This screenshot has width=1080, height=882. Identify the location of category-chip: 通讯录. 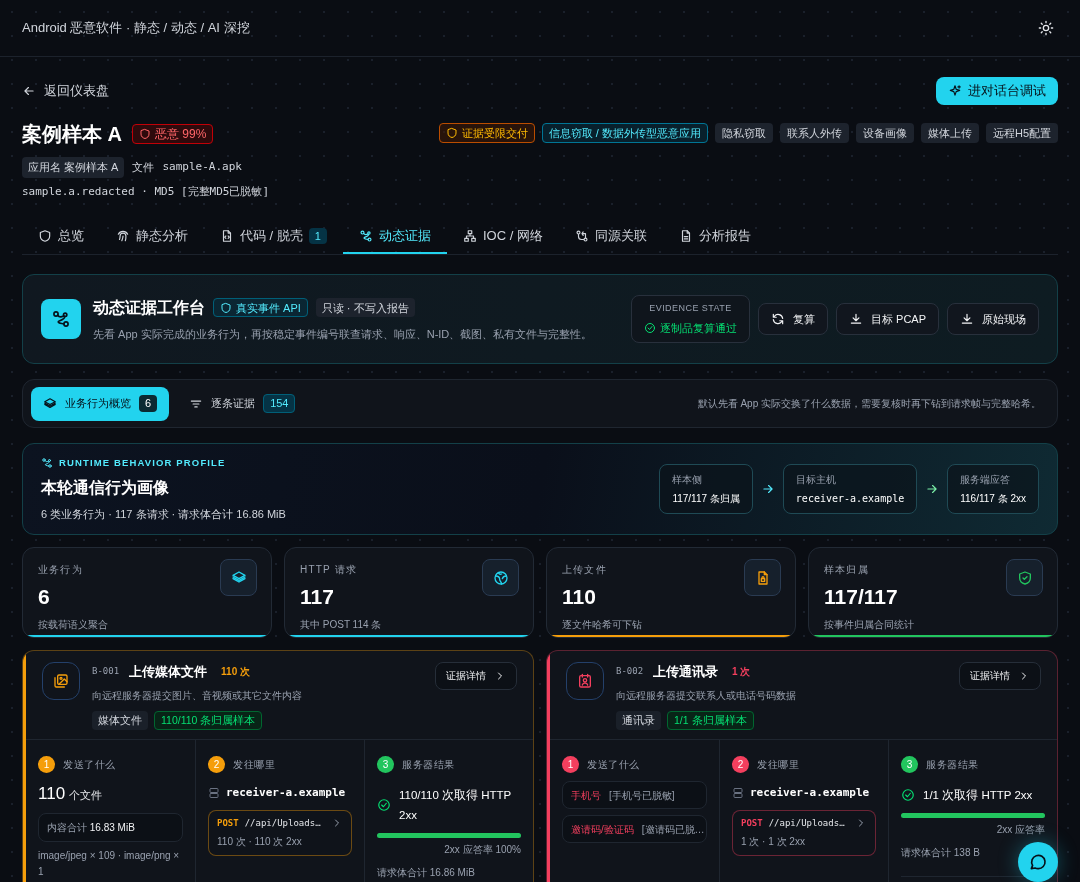
(638, 720).